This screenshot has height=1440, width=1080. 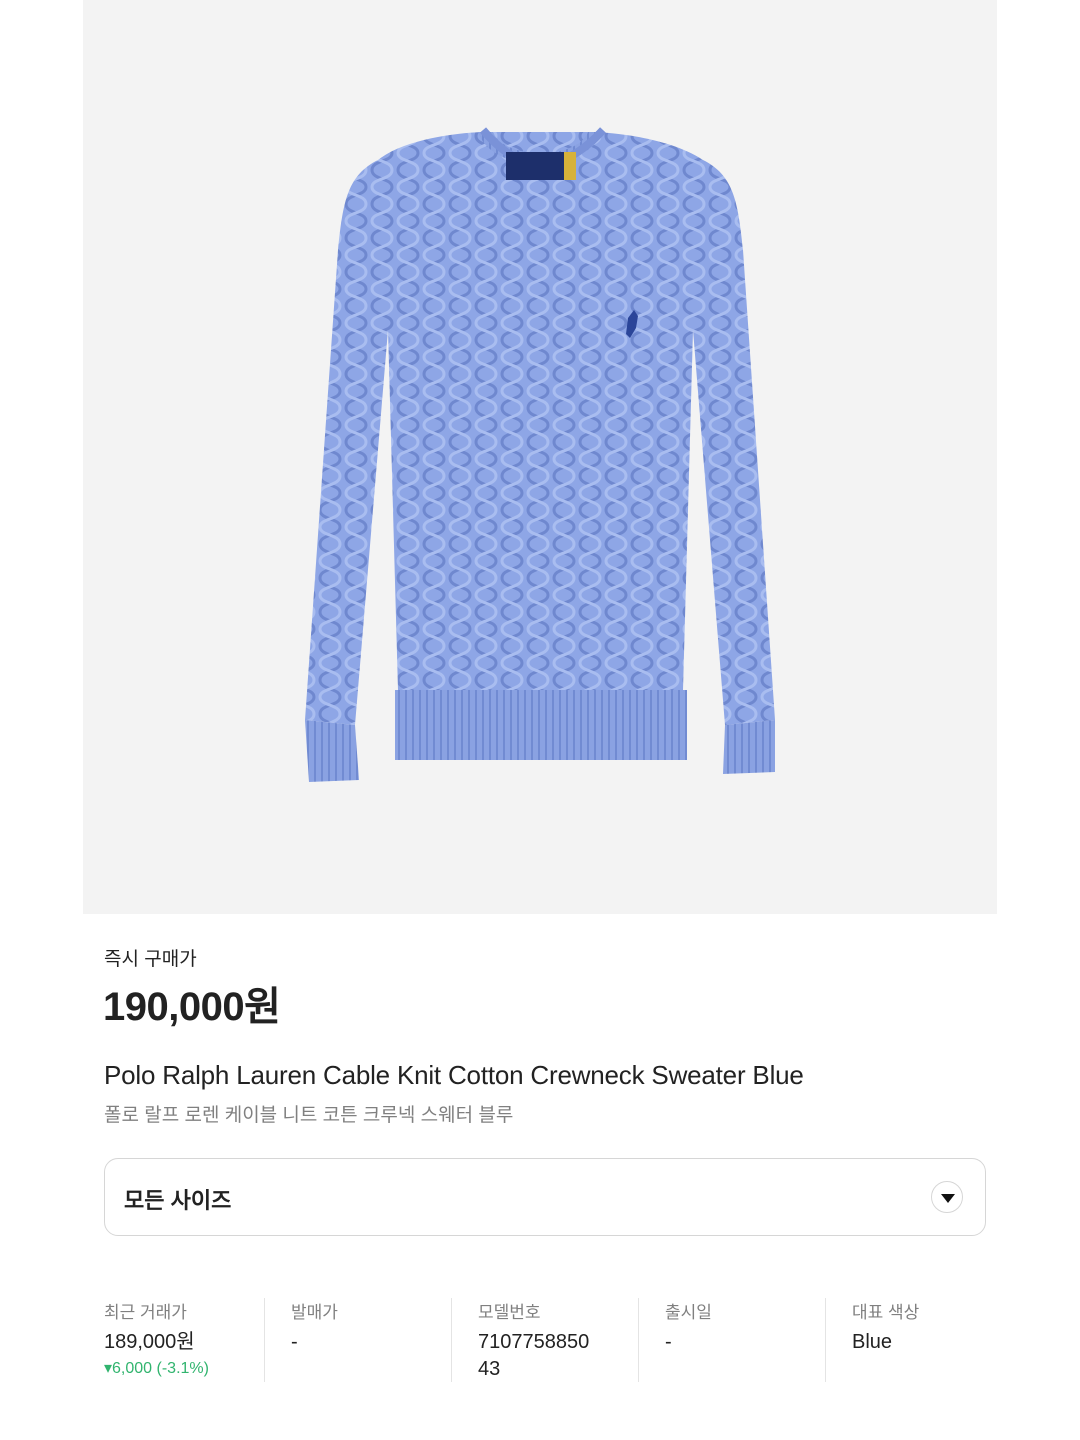 I want to click on info-value: Blue, so click(x=872, y=1342).